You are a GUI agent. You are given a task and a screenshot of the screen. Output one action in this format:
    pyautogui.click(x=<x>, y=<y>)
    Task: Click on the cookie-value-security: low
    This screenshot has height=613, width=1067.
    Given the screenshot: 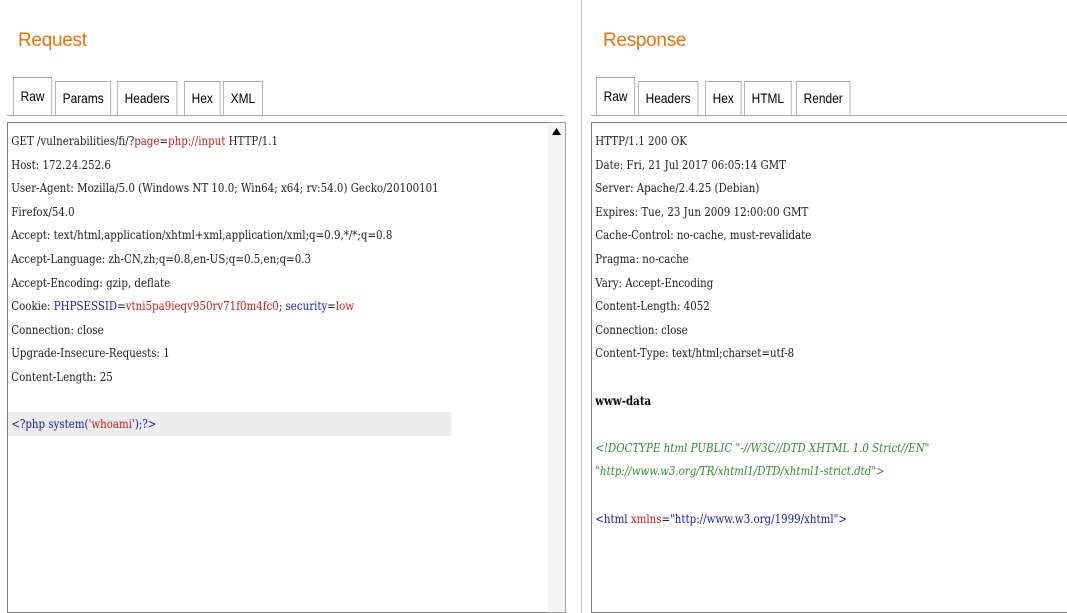 What is the action you would take?
    pyautogui.click(x=345, y=306)
    